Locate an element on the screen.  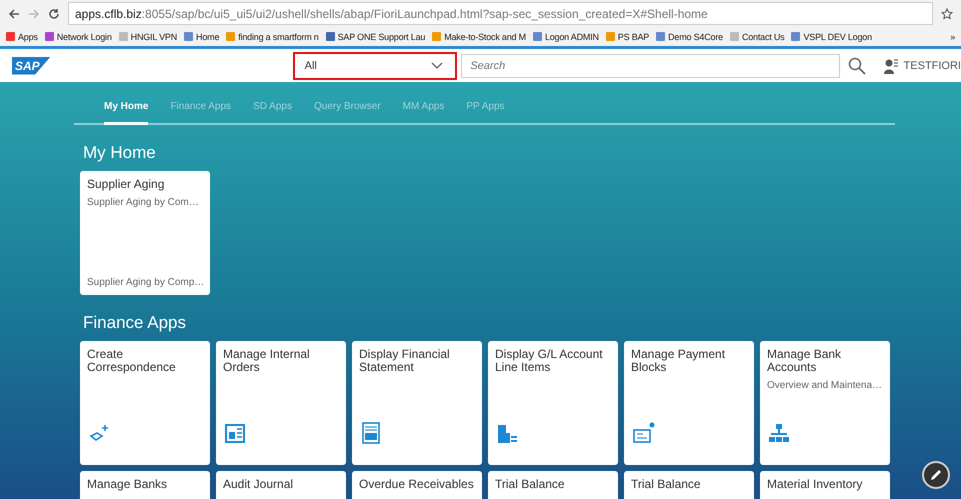
app-tile: Manage Banks is located at coordinates (145, 485).